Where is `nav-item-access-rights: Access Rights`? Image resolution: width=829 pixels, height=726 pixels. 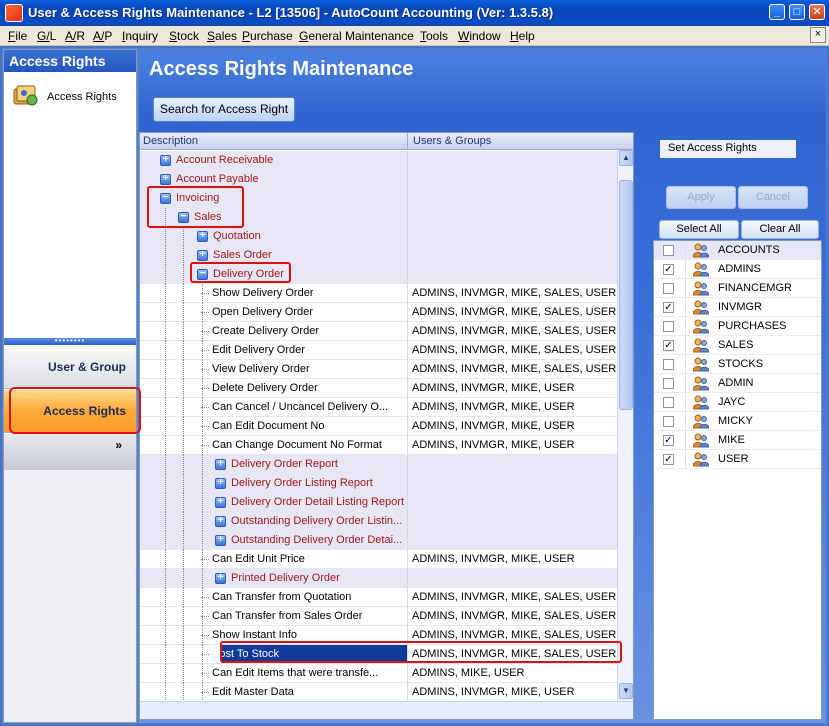 nav-item-access-rights: Access Rights is located at coordinates (82, 97).